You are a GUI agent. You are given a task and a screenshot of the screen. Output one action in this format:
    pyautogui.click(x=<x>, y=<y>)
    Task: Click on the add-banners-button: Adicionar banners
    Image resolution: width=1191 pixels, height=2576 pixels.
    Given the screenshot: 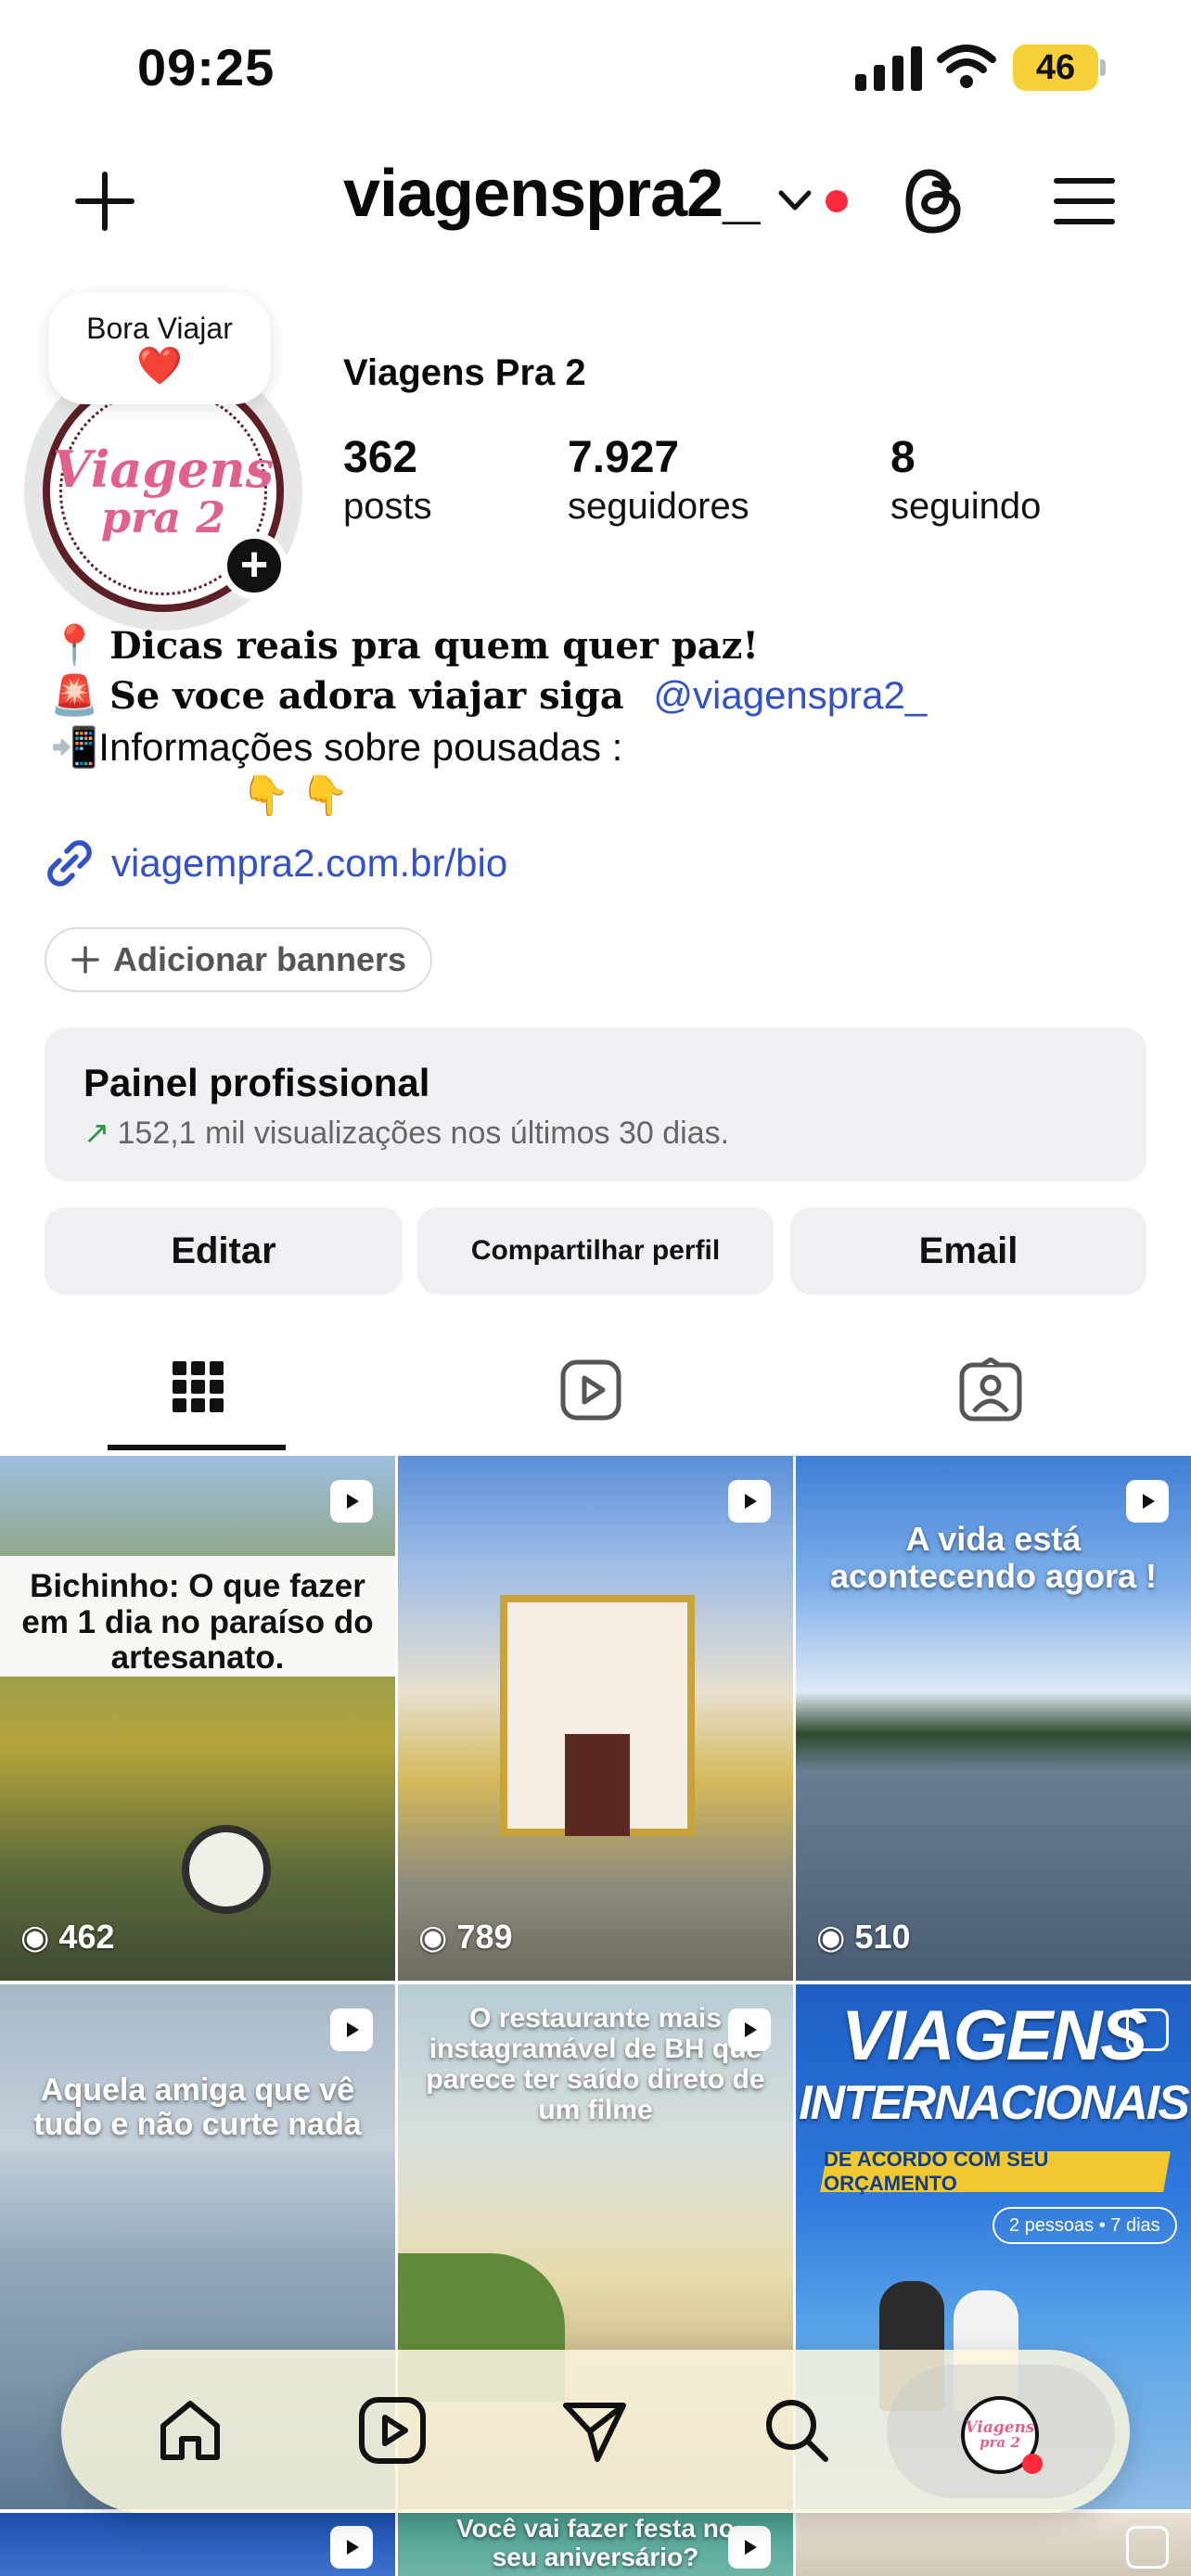 What is the action you would take?
    pyautogui.click(x=239, y=959)
    